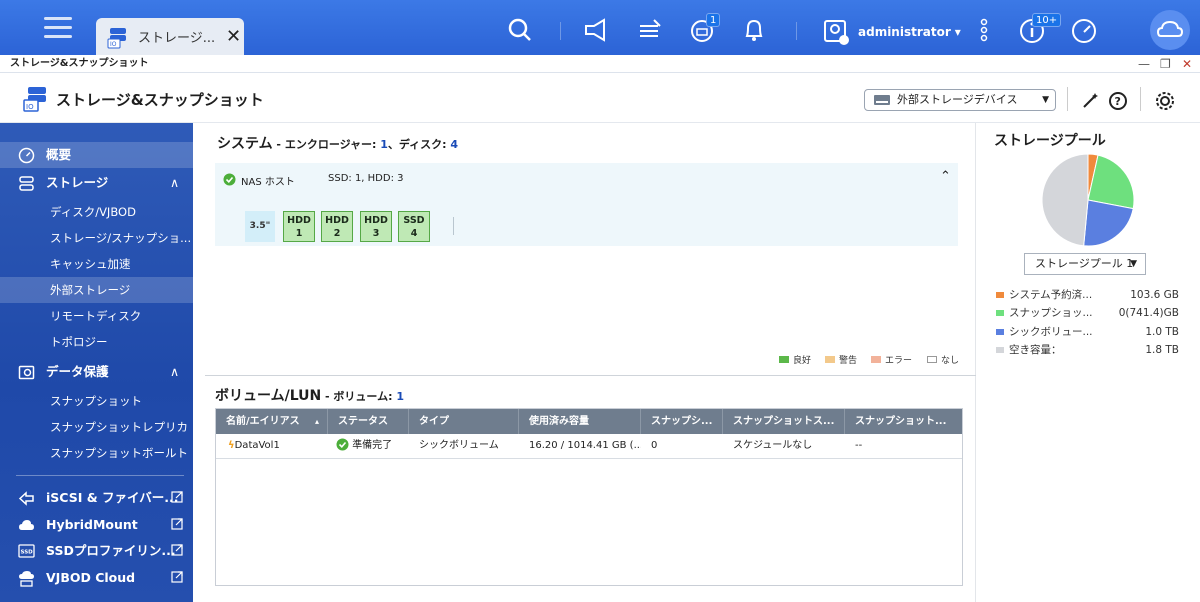 Image resolution: width=1200 pixels, height=602 pixels. Describe the element at coordinates (1133, 264) in the screenshot. I see `chevron-down-icon: ▼` at that location.